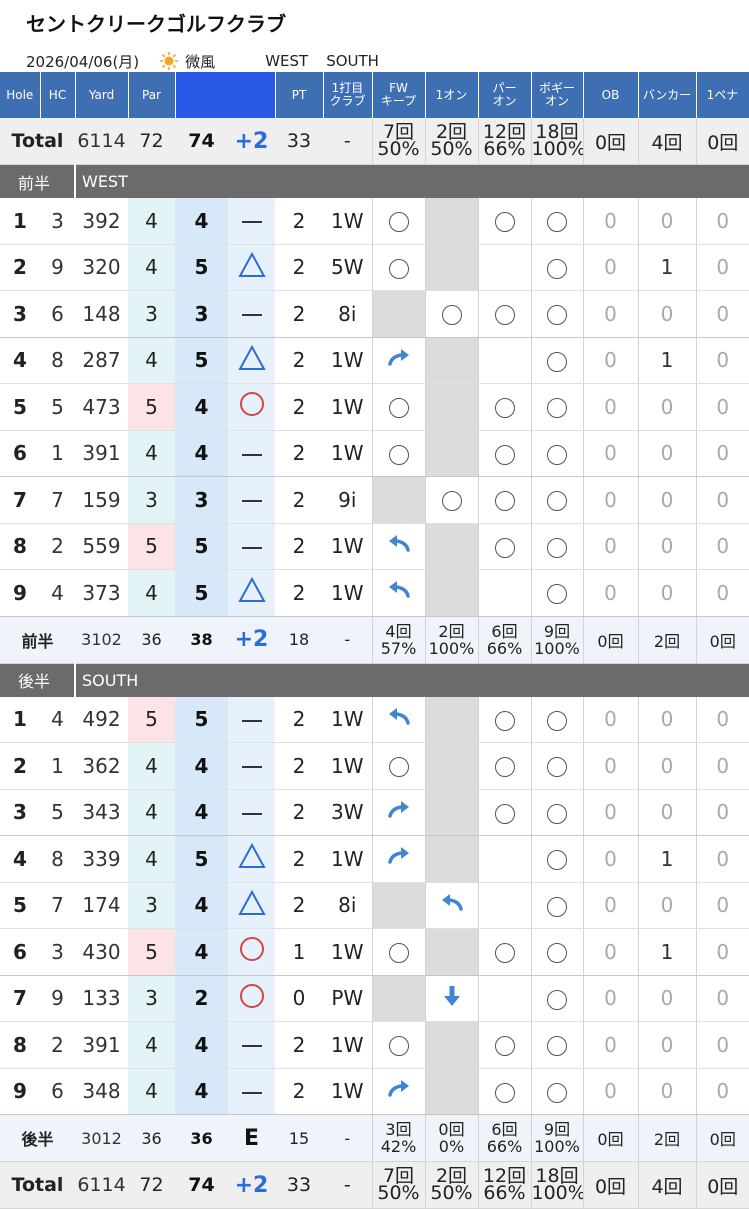  I want to click on back-course-name: SOUTH, so click(352, 61).